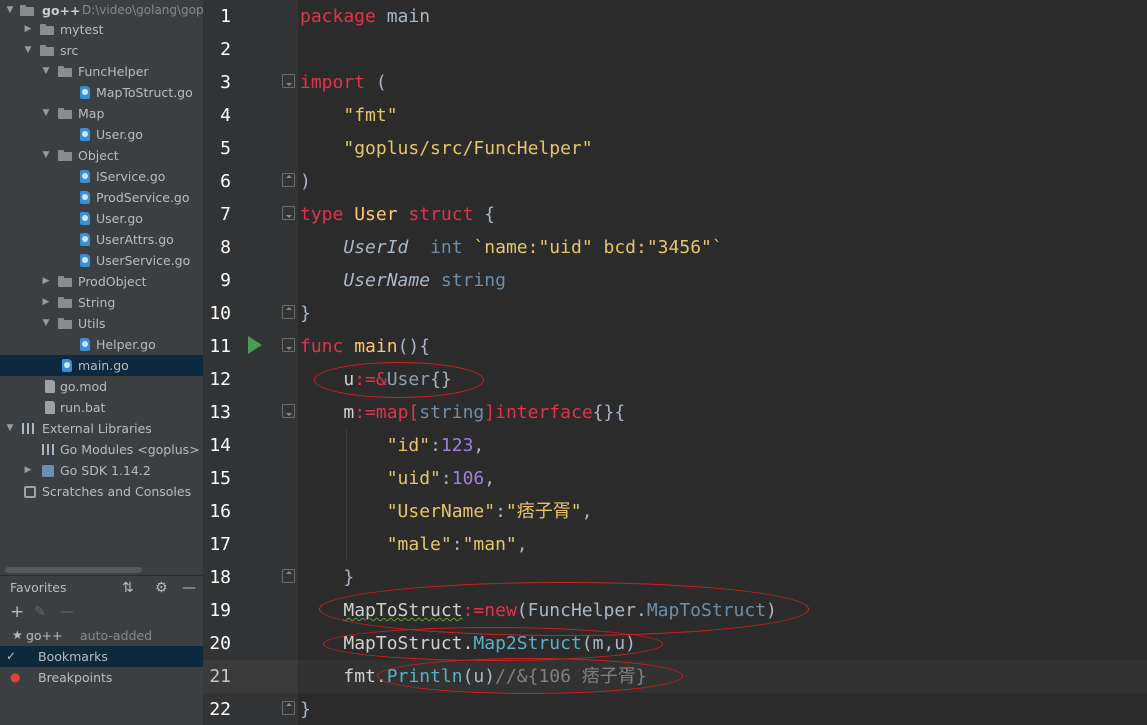 The height and width of the screenshot is (725, 1147). I want to click on collapse-icon: ⇅, so click(128, 588).